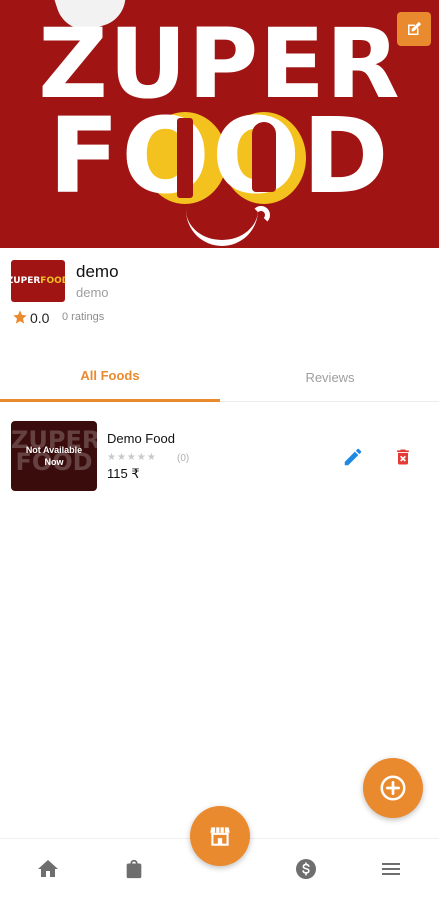 Image resolution: width=439 pixels, height=900 pixels. I want to click on edit-food-button, so click(353, 457).